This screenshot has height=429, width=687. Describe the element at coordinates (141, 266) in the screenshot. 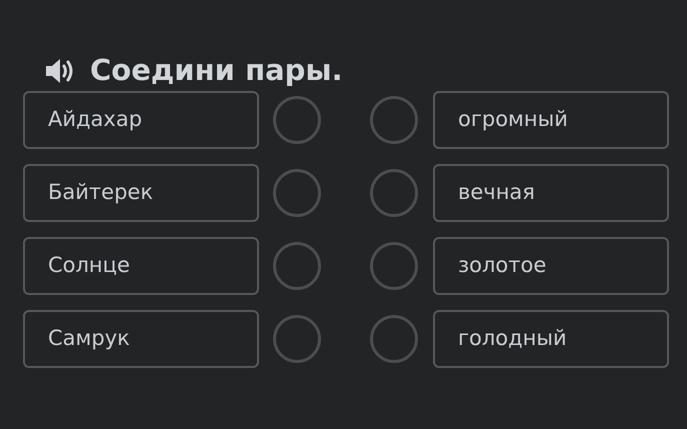

I see `word-card: Солнце` at that location.